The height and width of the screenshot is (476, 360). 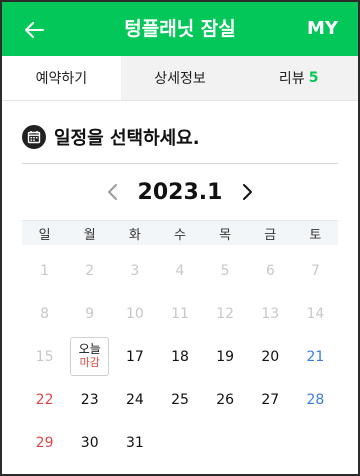 I want to click on calendar-day: 2, so click(x=90, y=270).